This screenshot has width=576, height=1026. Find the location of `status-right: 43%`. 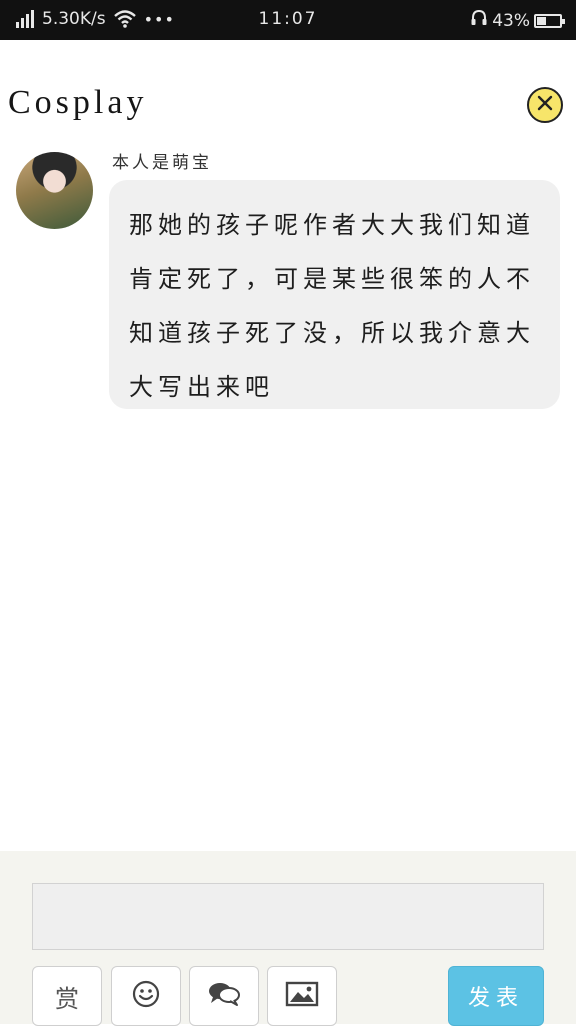

status-right: 43% is located at coordinates (517, 20).